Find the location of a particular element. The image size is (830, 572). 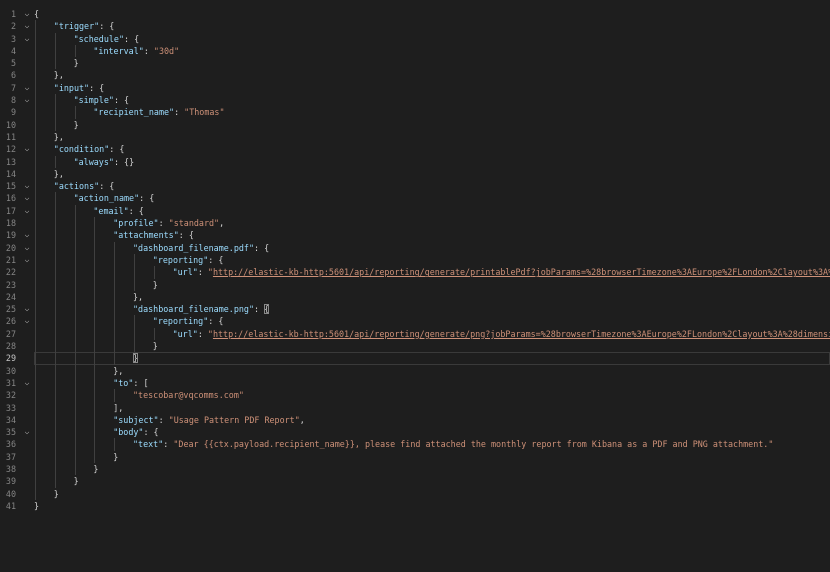

code-line: 26 ⌵ "reporting": { is located at coordinates (415, 321).